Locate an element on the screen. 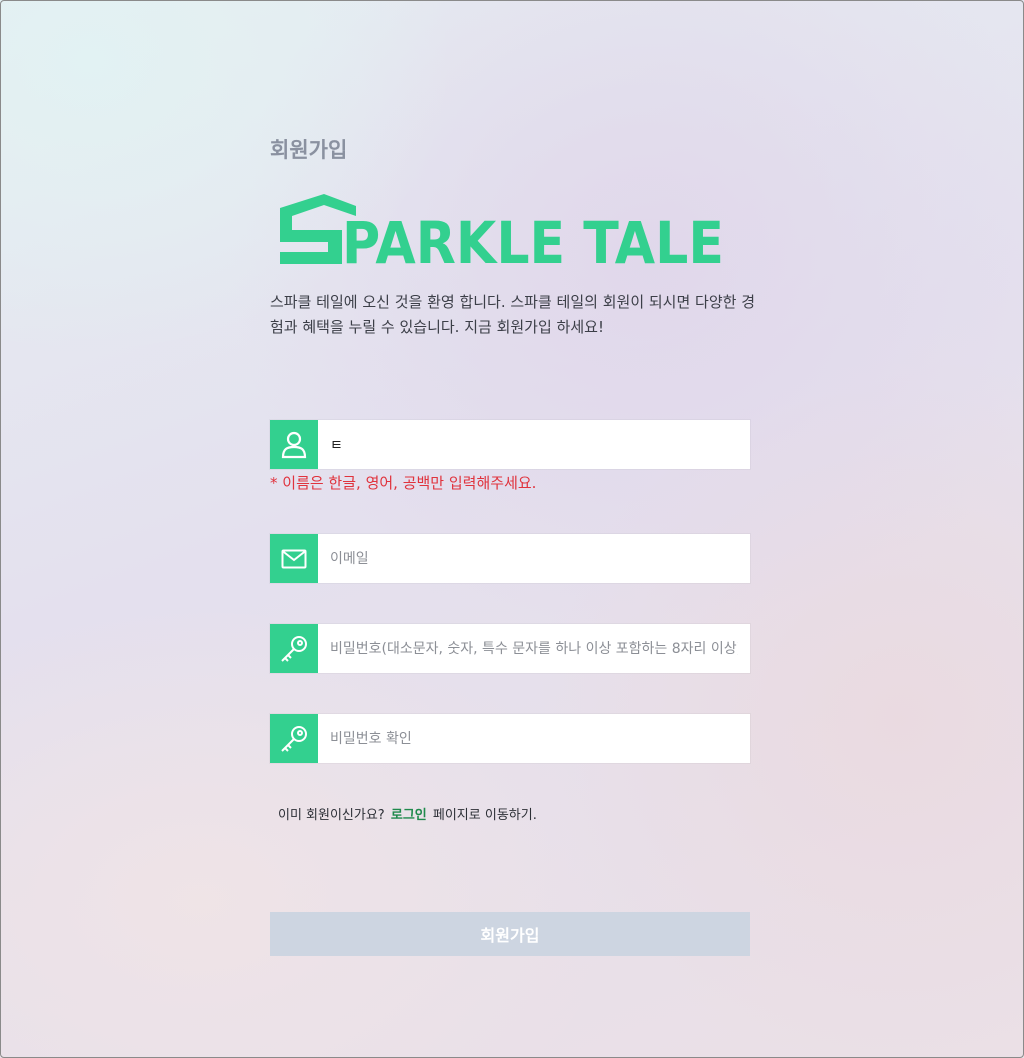 The image size is (1024, 1058). sparkle-tale-logo: PARKLE TALE is located at coordinates (502, 232).